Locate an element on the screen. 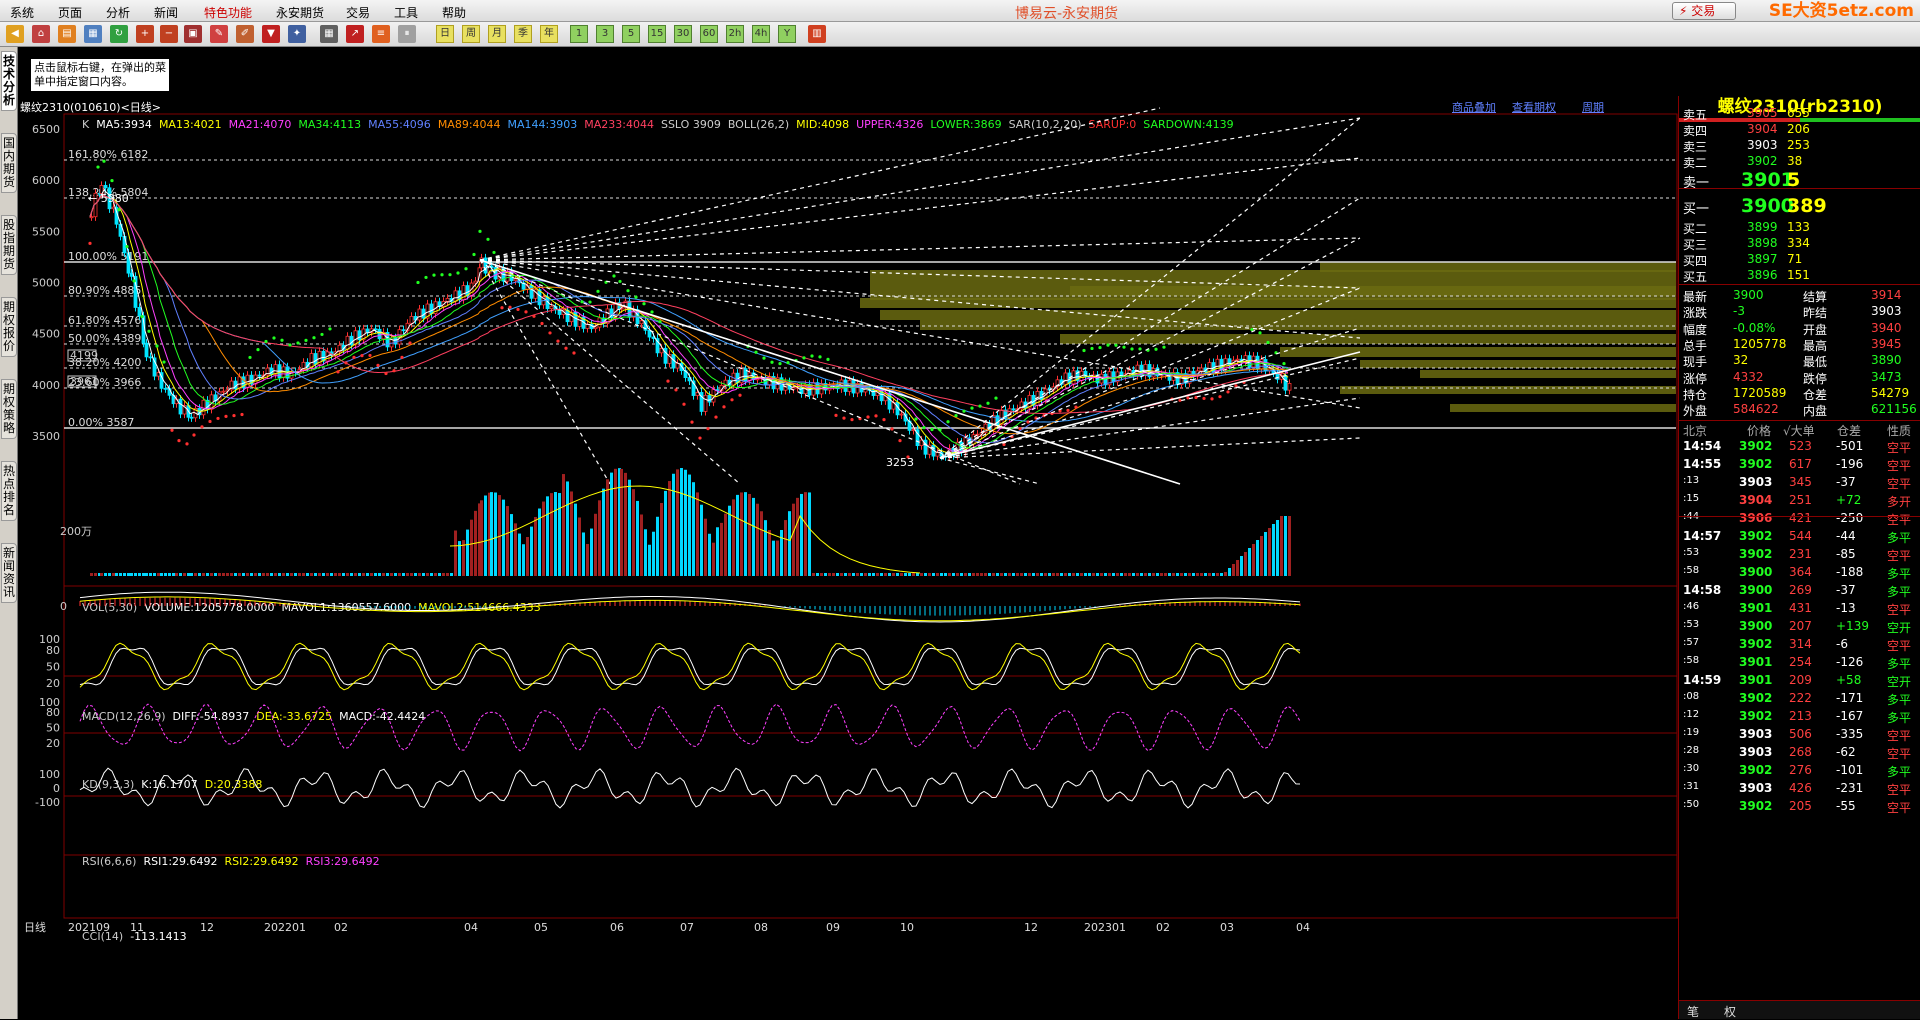  period-year-button: 年 is located at coordinates (549, 34).